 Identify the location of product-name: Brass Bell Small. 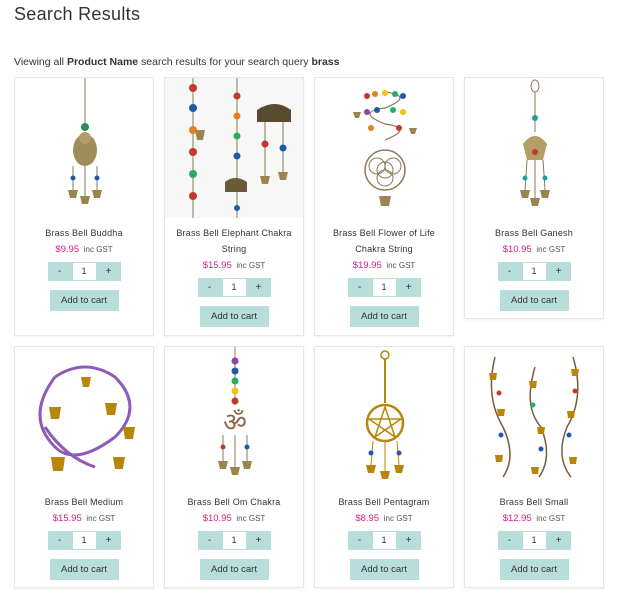
(534, 502).